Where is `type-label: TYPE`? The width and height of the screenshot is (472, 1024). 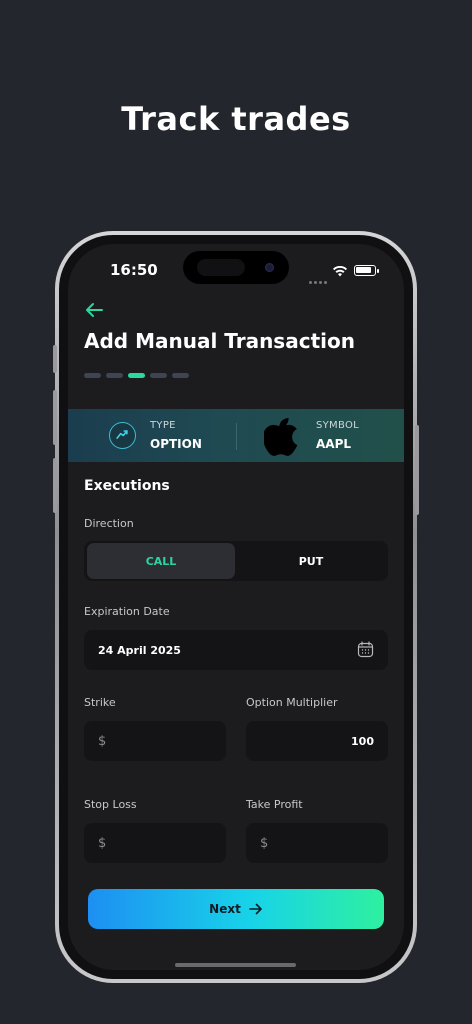 type-label: TYPE is located at coordinates (163, 425).